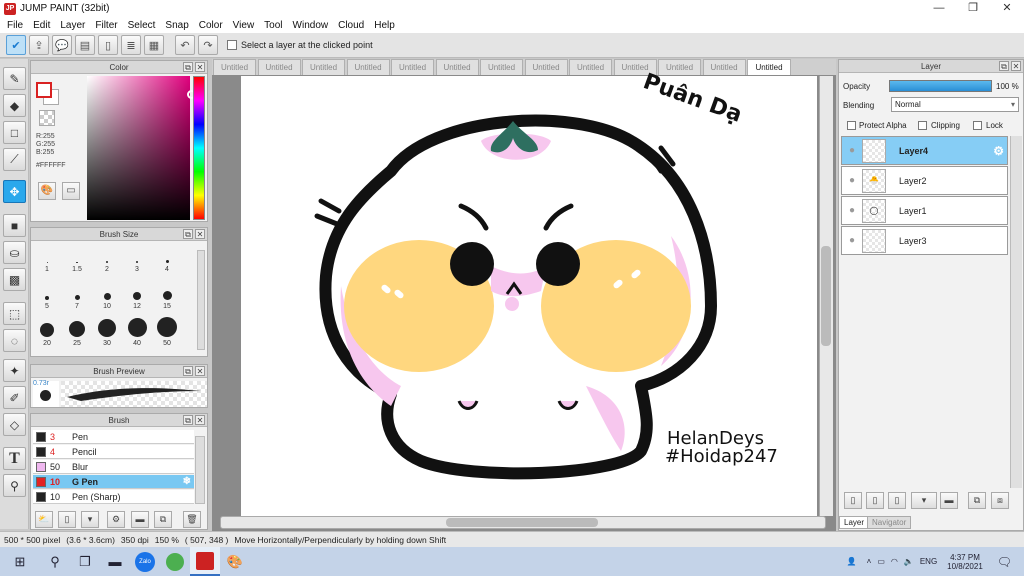  I want to click on lasso-tool-button: ◌, so click(14, 340).